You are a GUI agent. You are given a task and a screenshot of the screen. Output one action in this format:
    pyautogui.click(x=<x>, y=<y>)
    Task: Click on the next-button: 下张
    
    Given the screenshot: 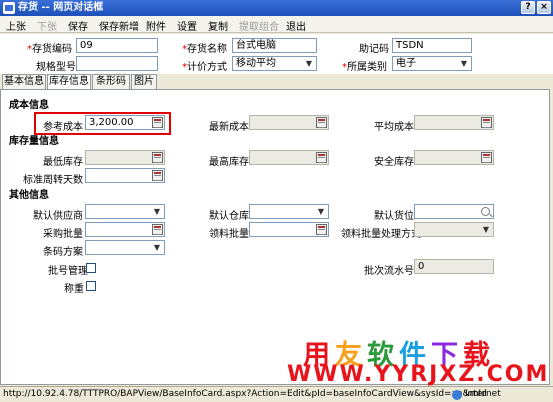 What is the action you would take?
    pyautogui.click(x=47, y=27)
    